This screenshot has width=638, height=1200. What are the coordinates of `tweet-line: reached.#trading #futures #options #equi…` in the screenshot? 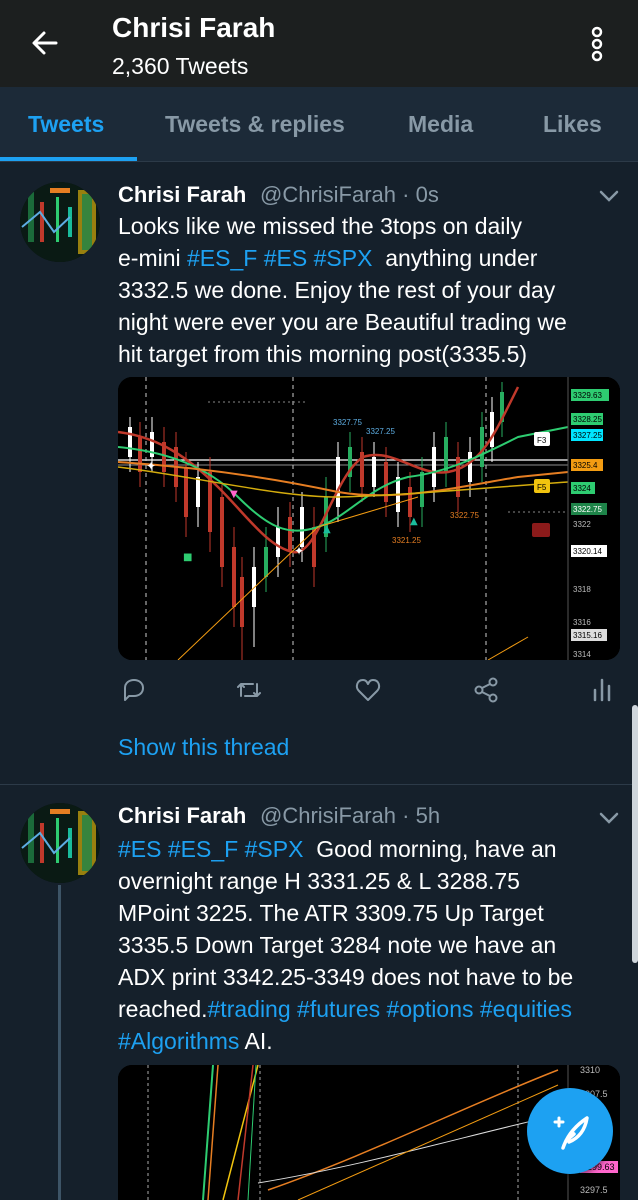 It's located at (373, 1009).